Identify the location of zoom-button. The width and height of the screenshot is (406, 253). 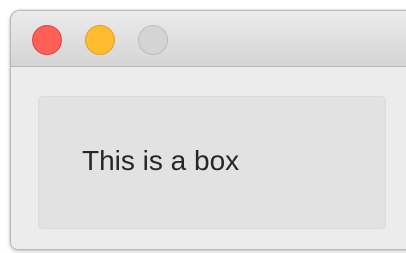
(153, 40).